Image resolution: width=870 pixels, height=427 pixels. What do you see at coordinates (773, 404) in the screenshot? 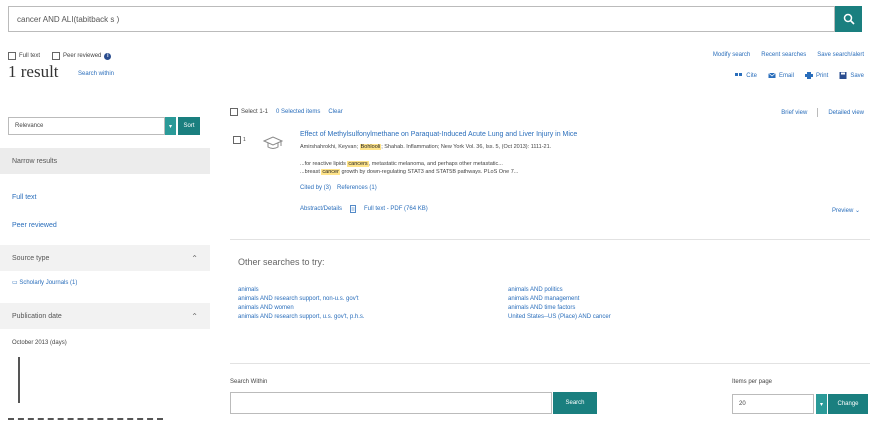
I see `items-per-page-select: 20` at bounding box center [773, 404].